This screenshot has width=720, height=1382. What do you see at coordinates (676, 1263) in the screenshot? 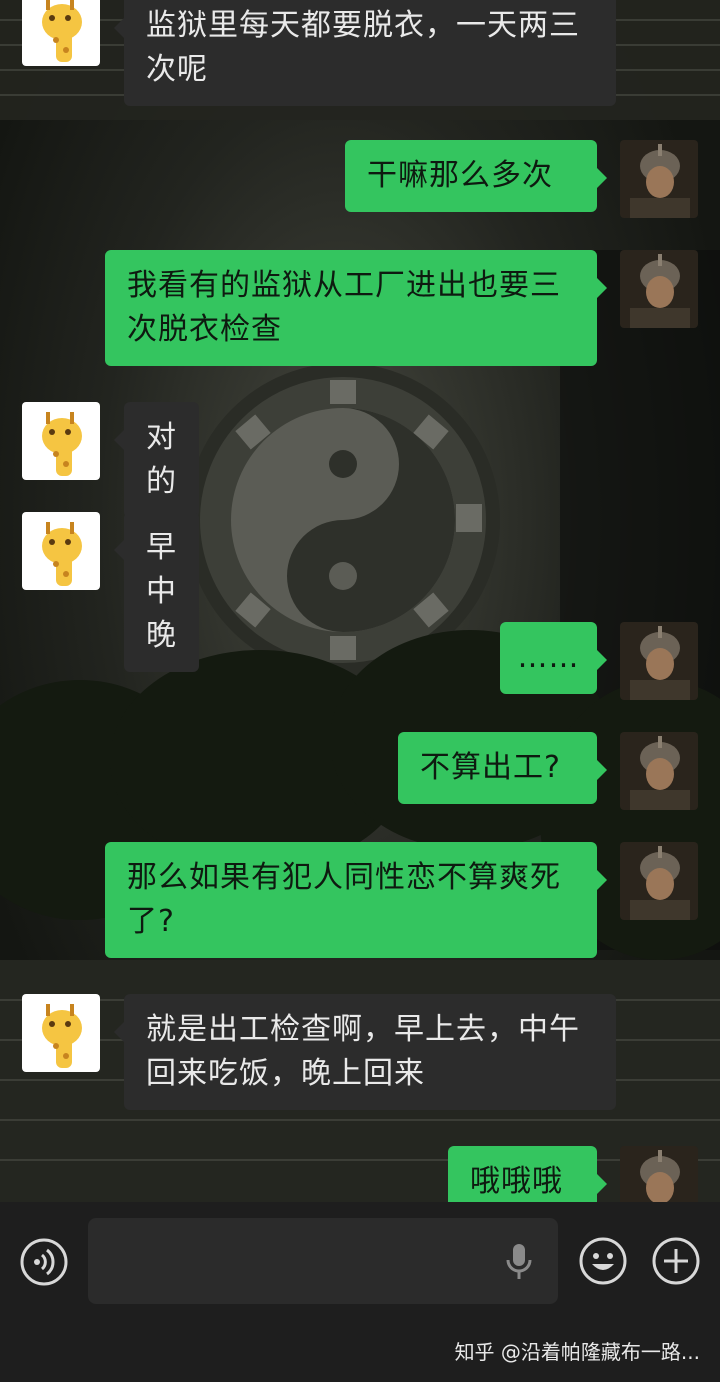
I see `plus-icon` at bounding box center [676, 1263].